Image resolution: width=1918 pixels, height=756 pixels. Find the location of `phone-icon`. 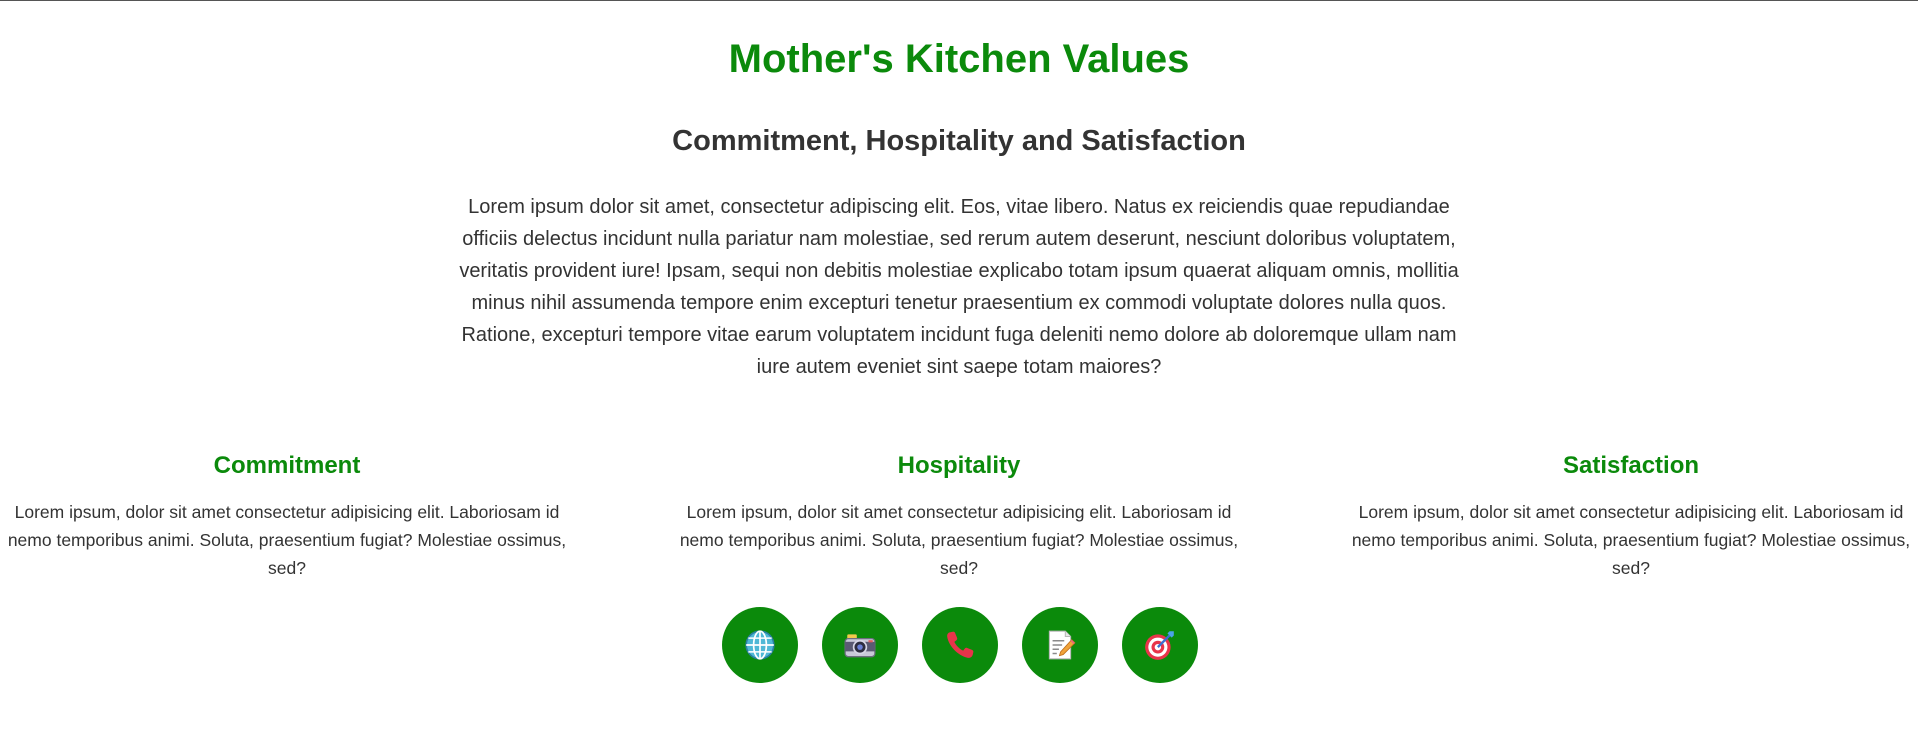

phone-icon is located at coordinates (960, 644).